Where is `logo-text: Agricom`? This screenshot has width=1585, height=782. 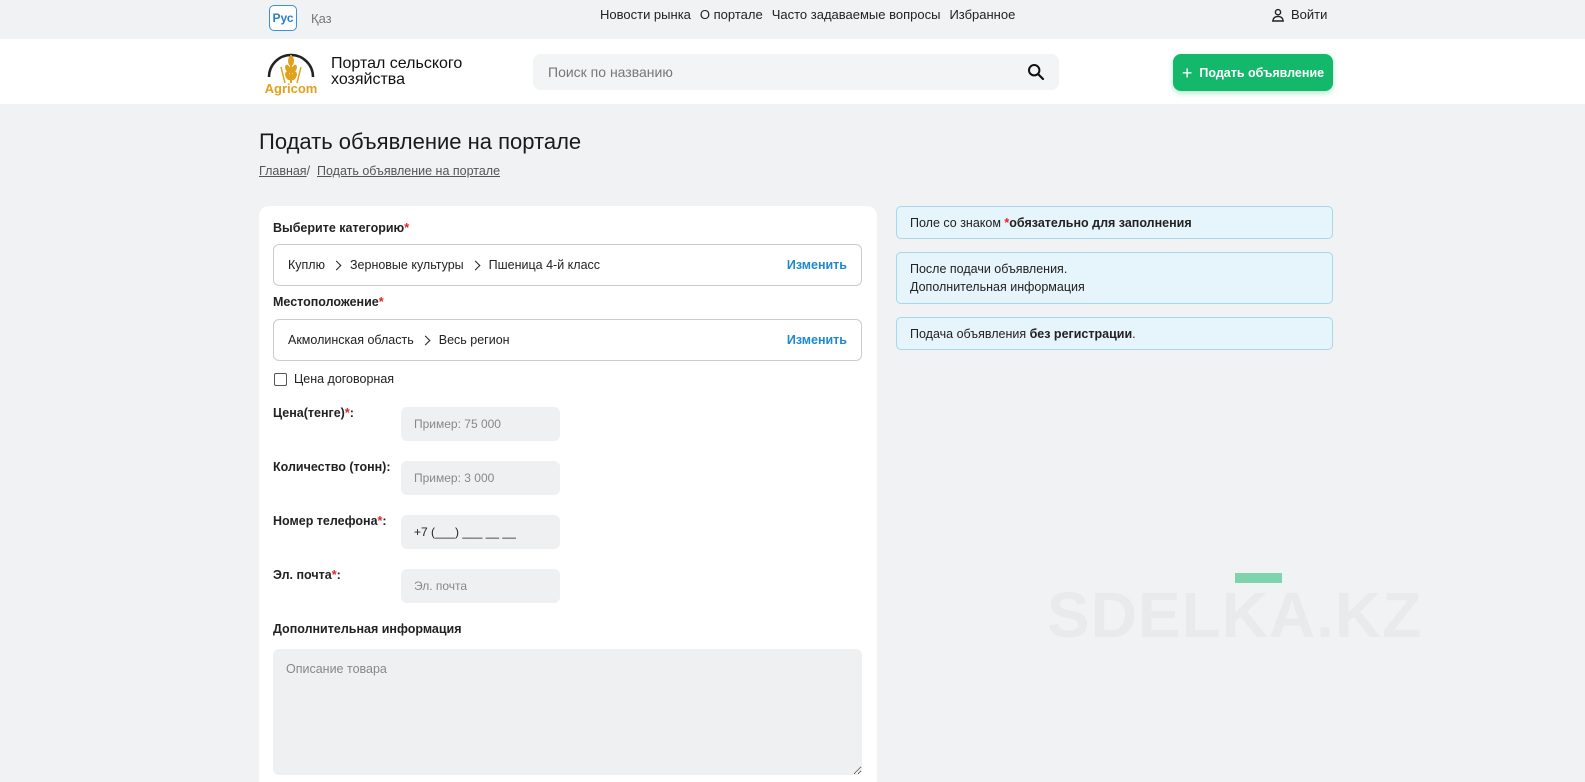 logo-text: Agricom is located at coordinates (291, 88).